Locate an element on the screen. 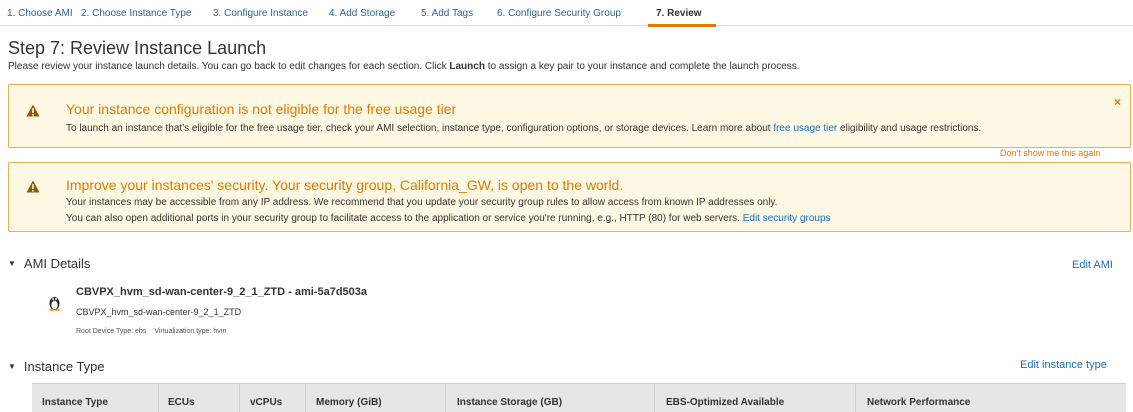  close-icon: × is located at coordinates (1117, 102).